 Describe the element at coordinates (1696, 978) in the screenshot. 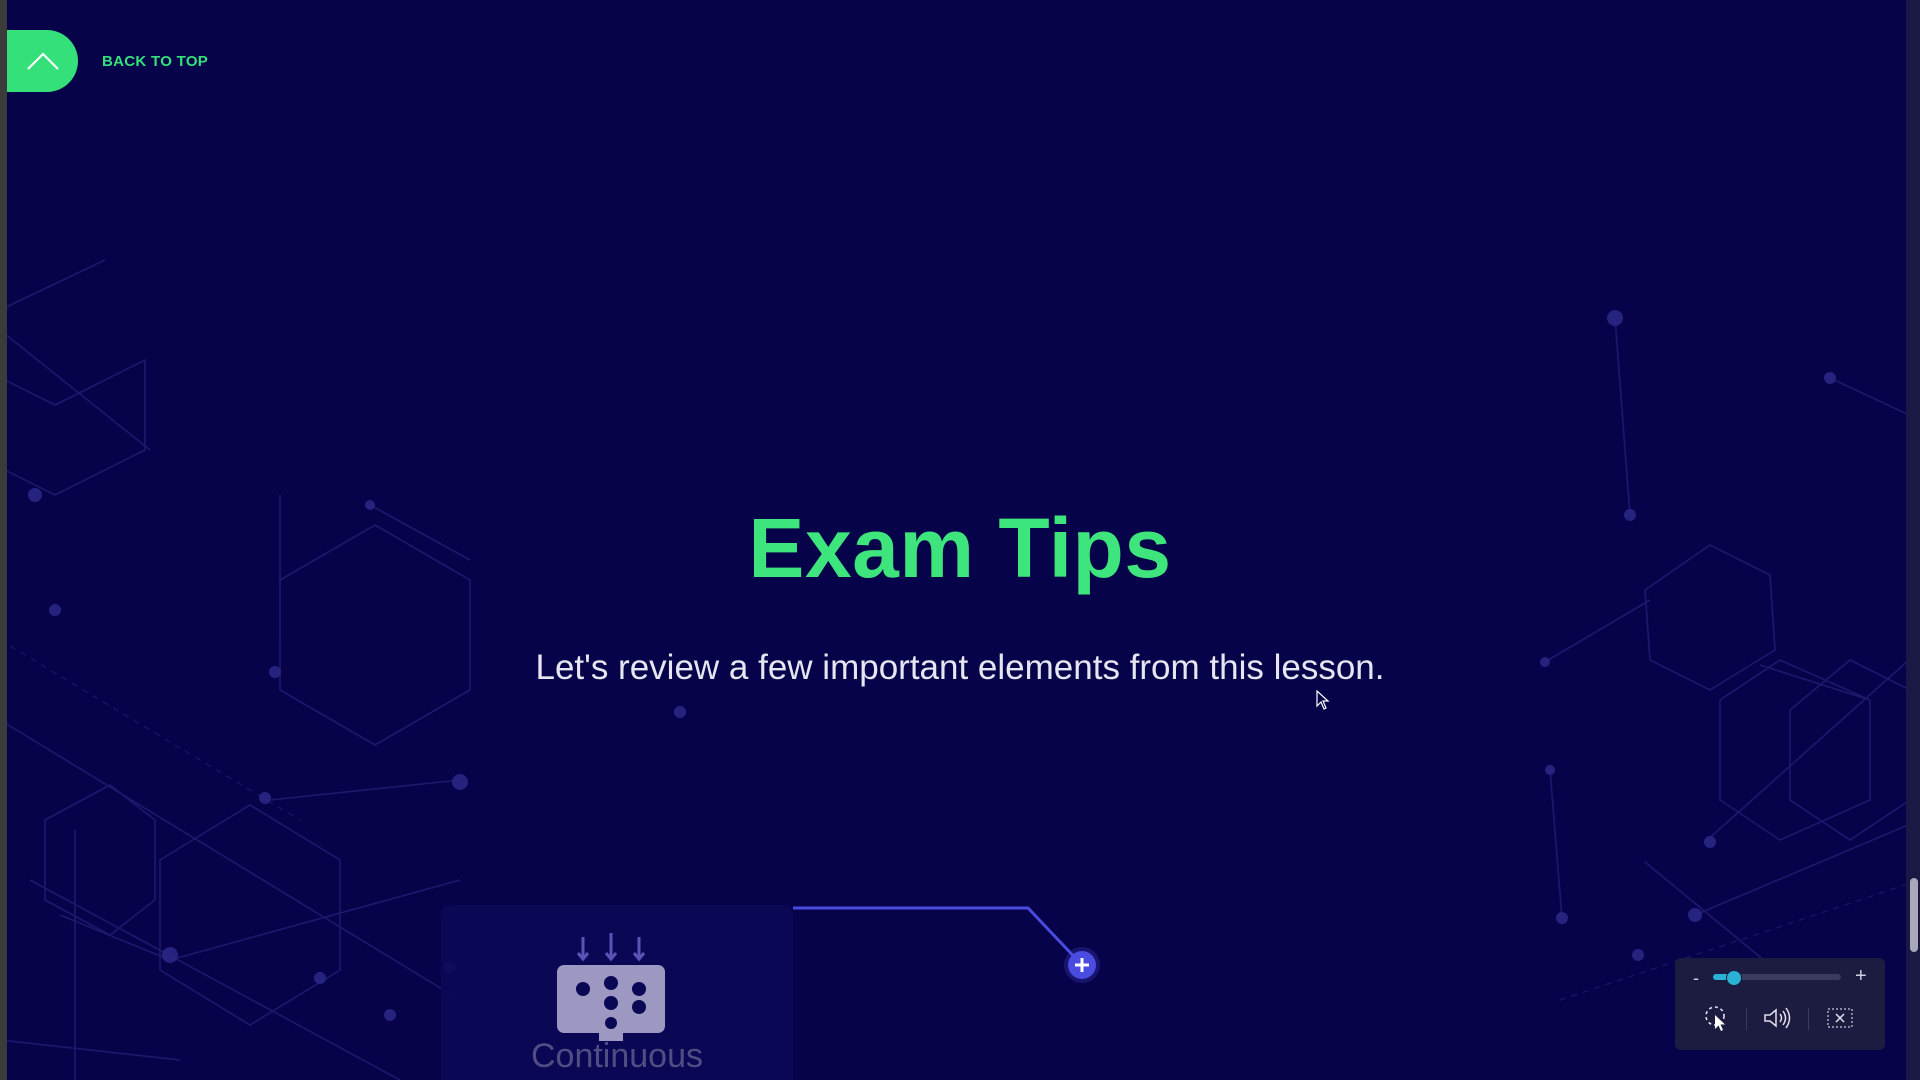

I see `zoom-out-button: -` at that location.